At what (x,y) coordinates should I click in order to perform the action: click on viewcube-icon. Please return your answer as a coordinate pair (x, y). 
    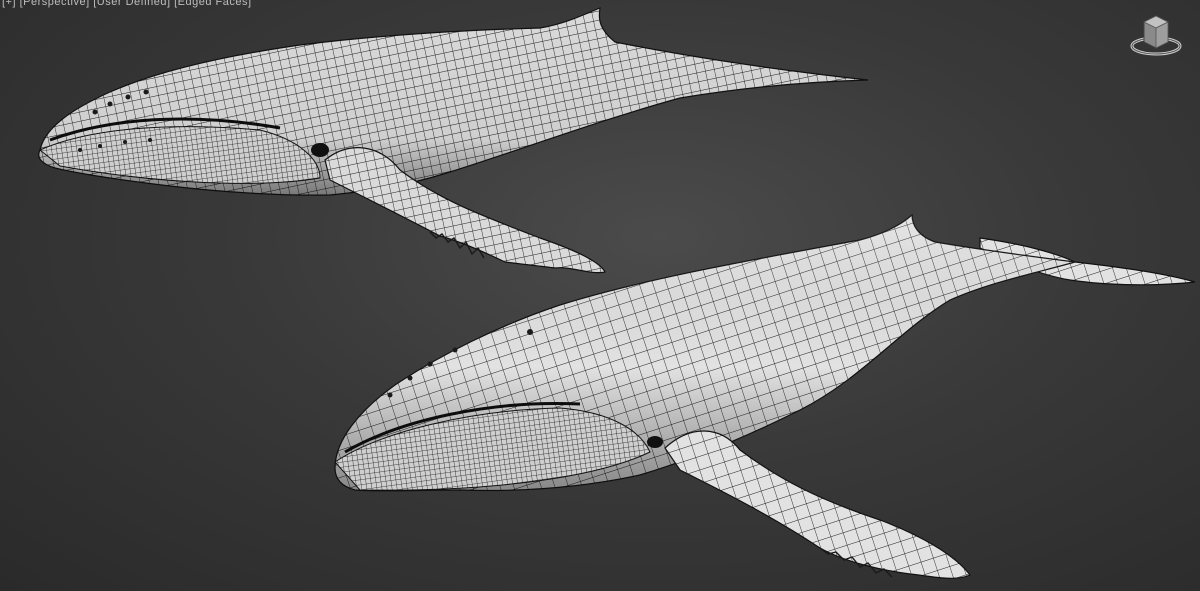
    Looking at the image, I should click on (1156, 35).